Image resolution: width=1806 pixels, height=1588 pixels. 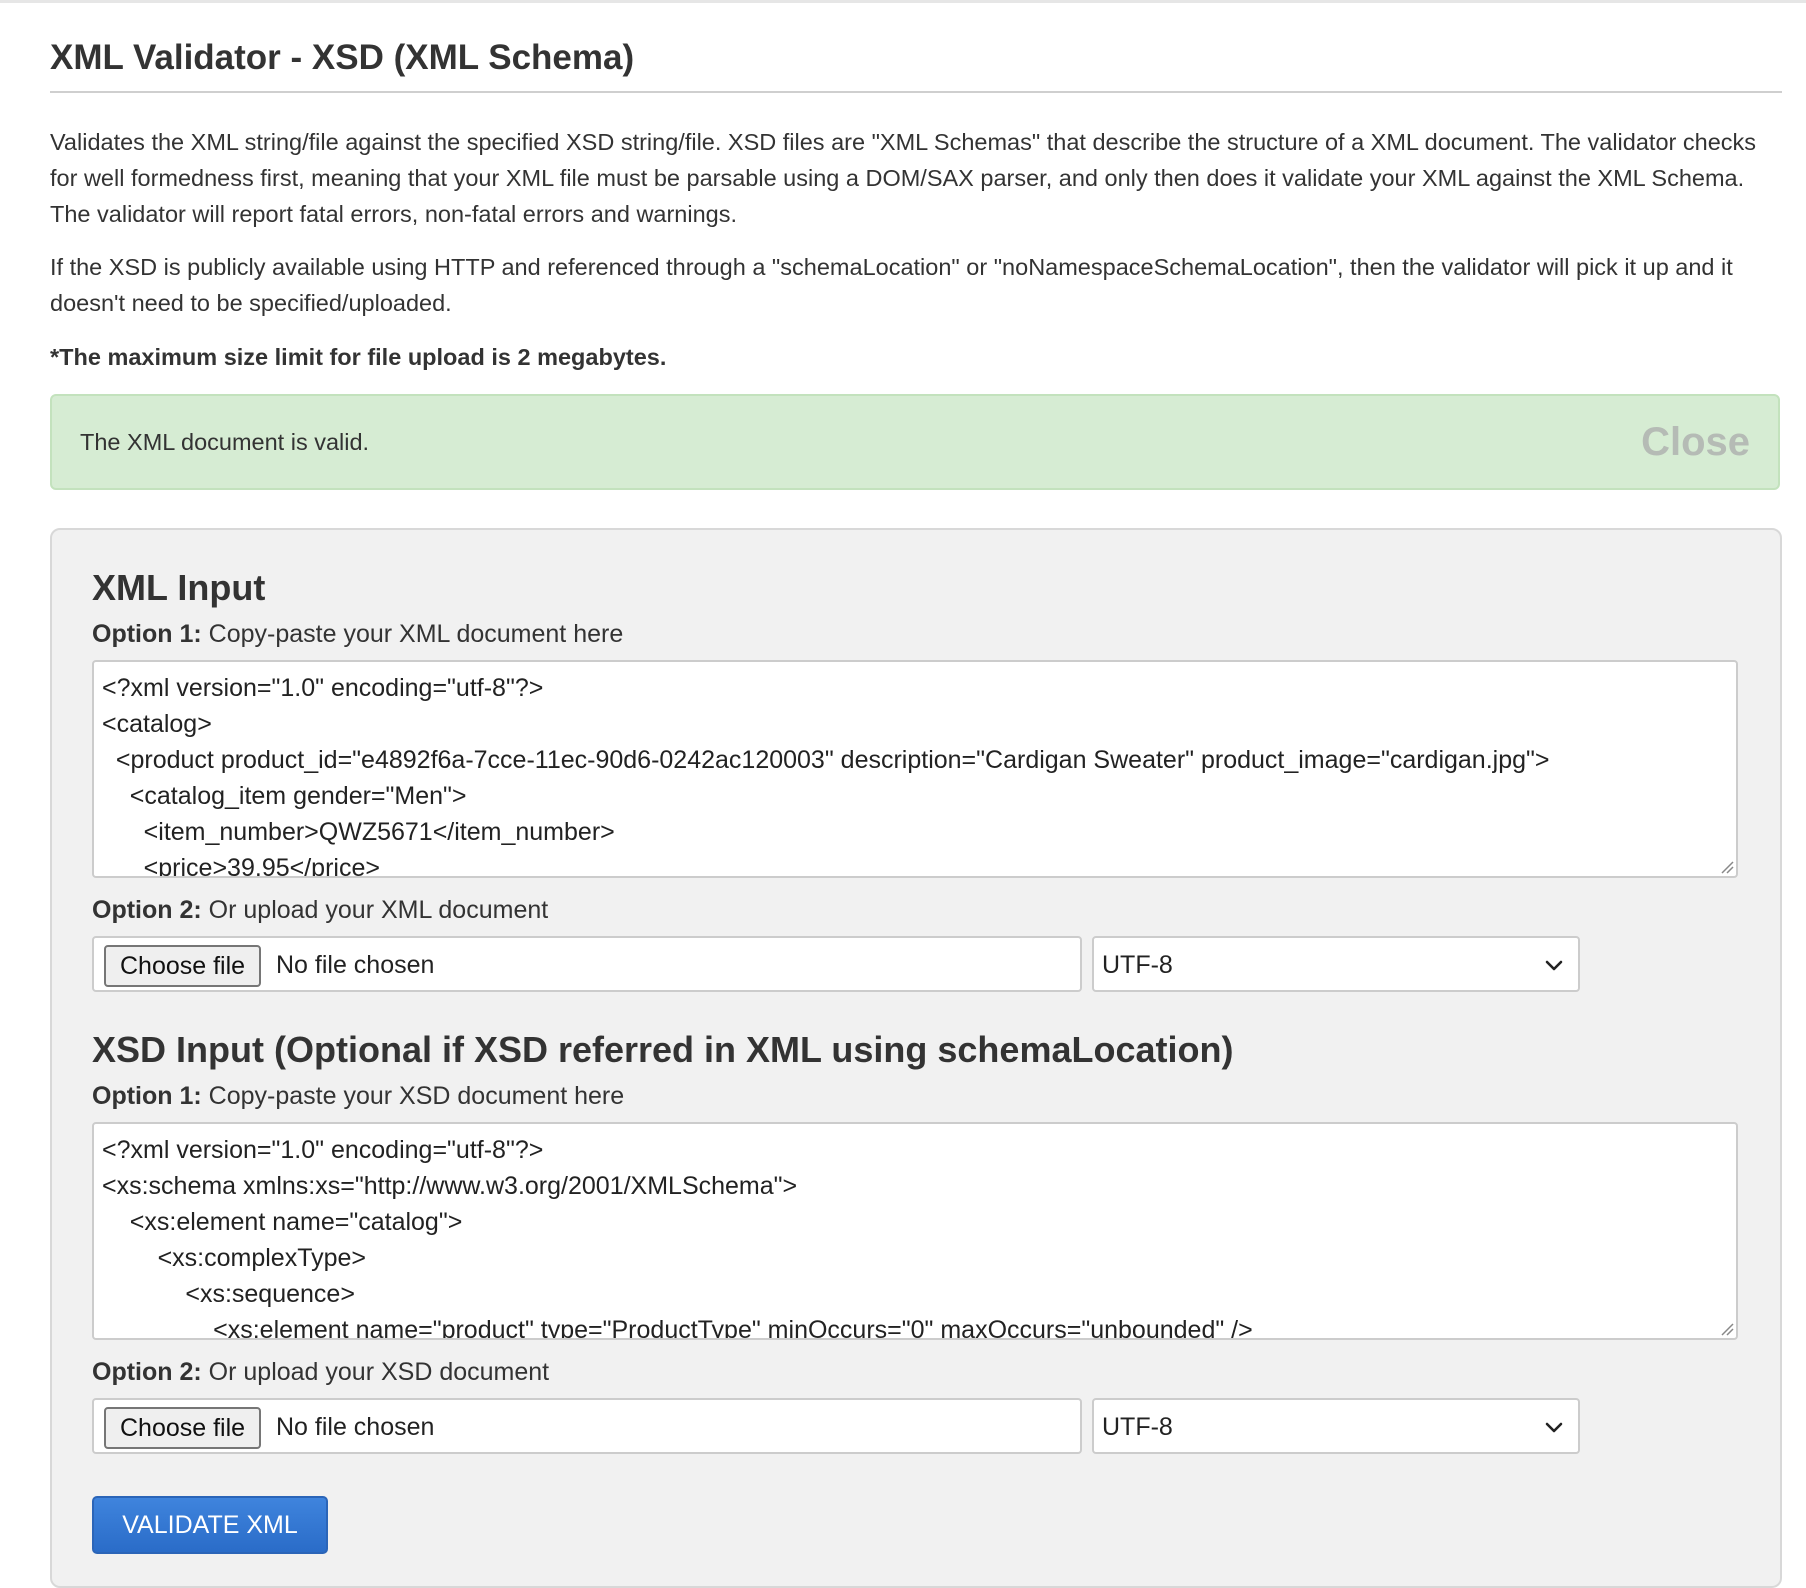 I want to click on xsd-option2-bold: Option 2:, so click(x=147, y=1372).